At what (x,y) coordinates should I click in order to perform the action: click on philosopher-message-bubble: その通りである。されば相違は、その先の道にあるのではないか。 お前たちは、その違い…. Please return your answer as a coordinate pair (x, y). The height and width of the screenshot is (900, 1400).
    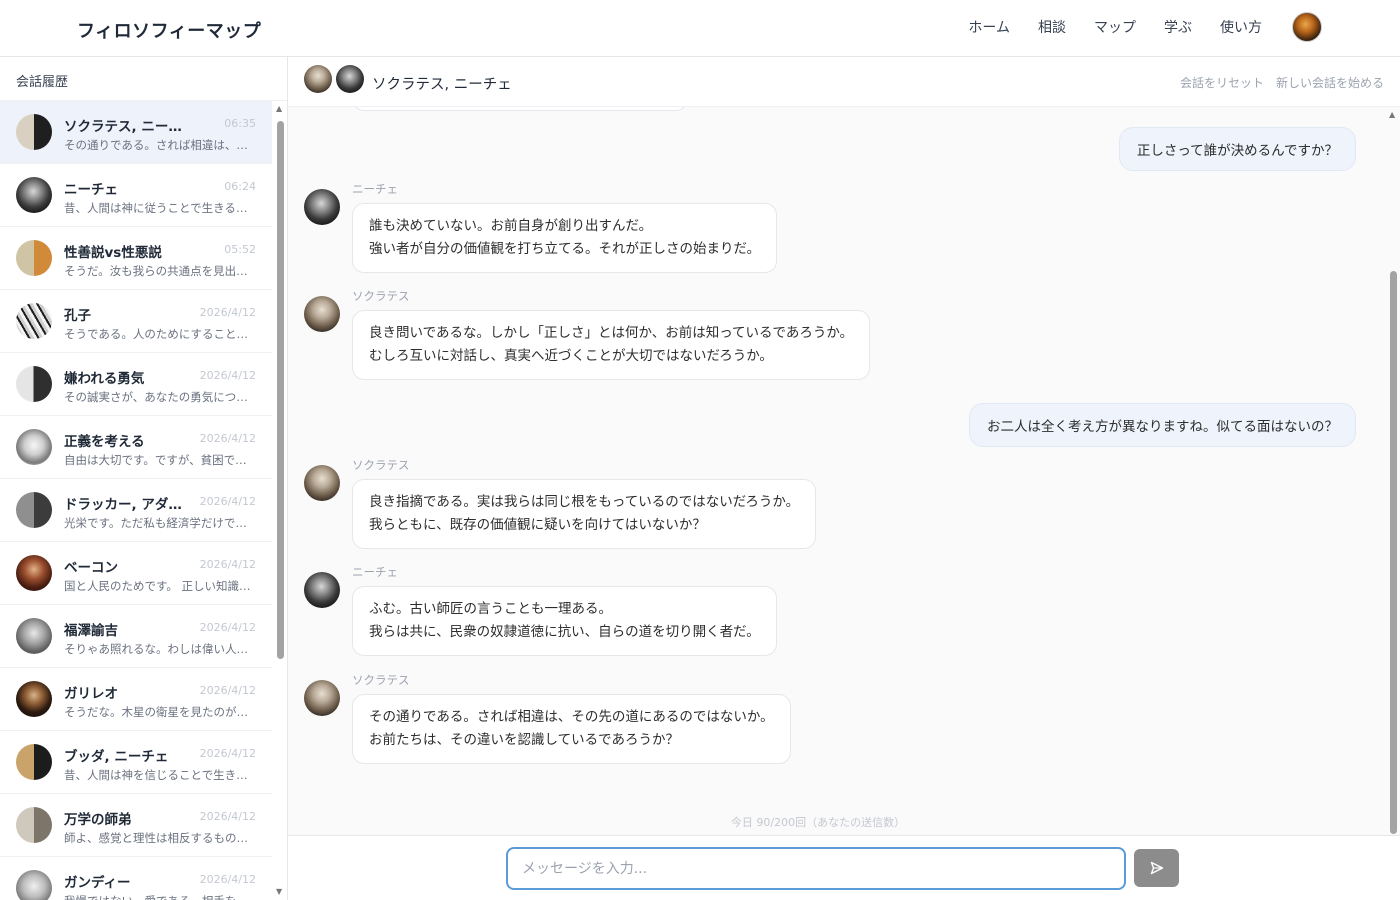
    Looking at the image, I should click on (571, 729).